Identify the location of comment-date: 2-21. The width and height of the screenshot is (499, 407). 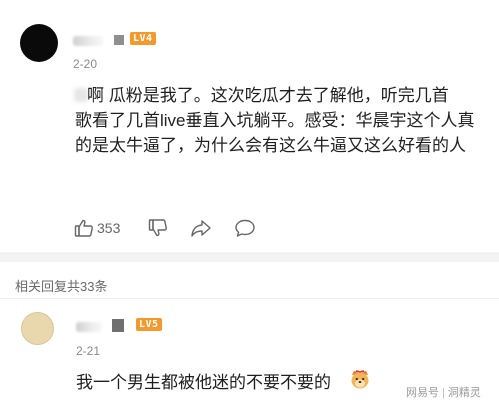
(88, 351).